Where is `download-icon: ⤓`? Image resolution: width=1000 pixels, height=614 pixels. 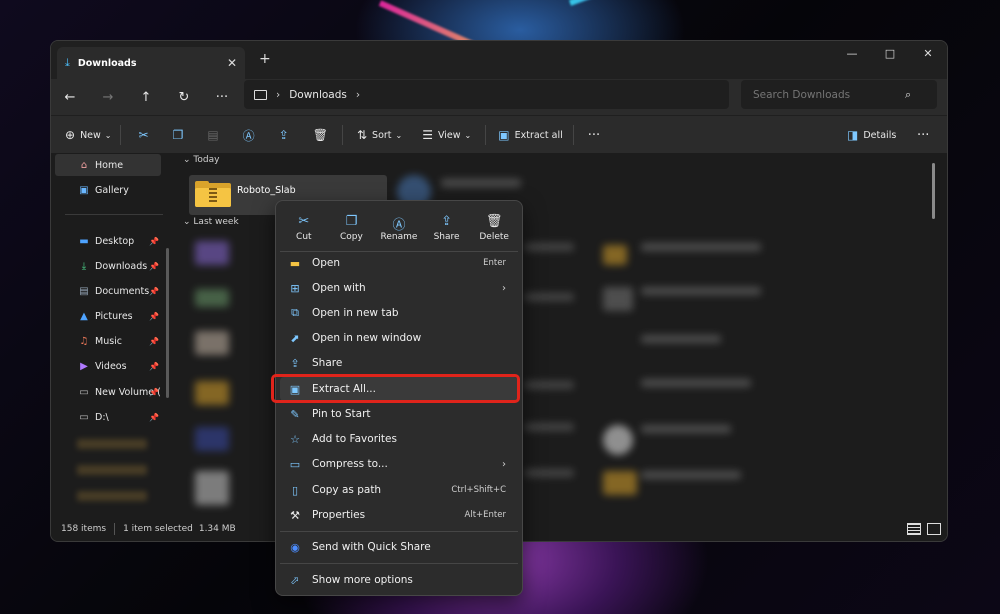
download-icon: ⤓ is located at coordinates (84, 266).